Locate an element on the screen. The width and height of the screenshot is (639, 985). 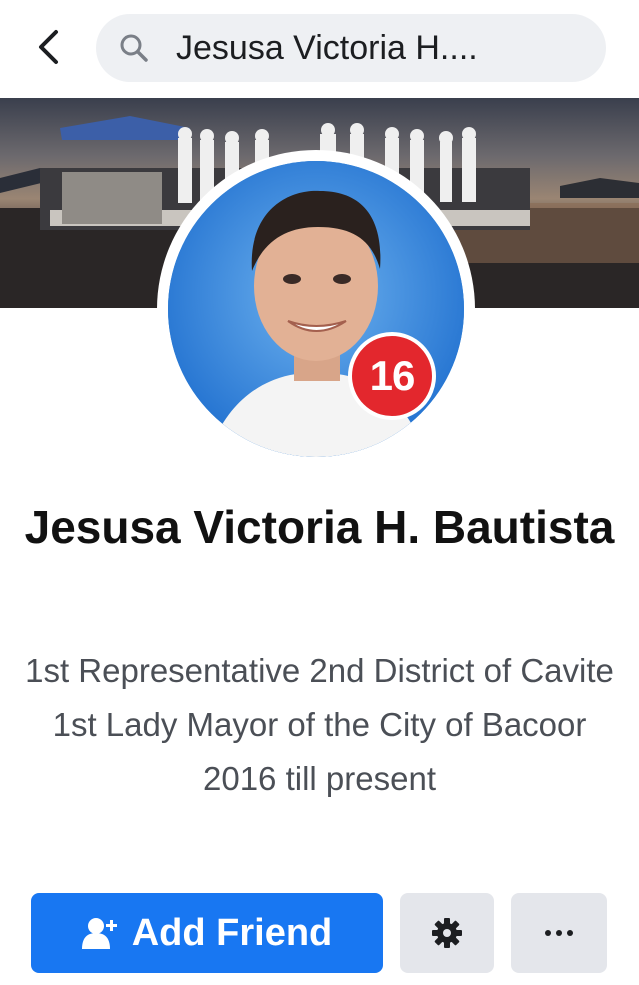
add-friend-button: Add Friend is located at coordinates (207, 933).